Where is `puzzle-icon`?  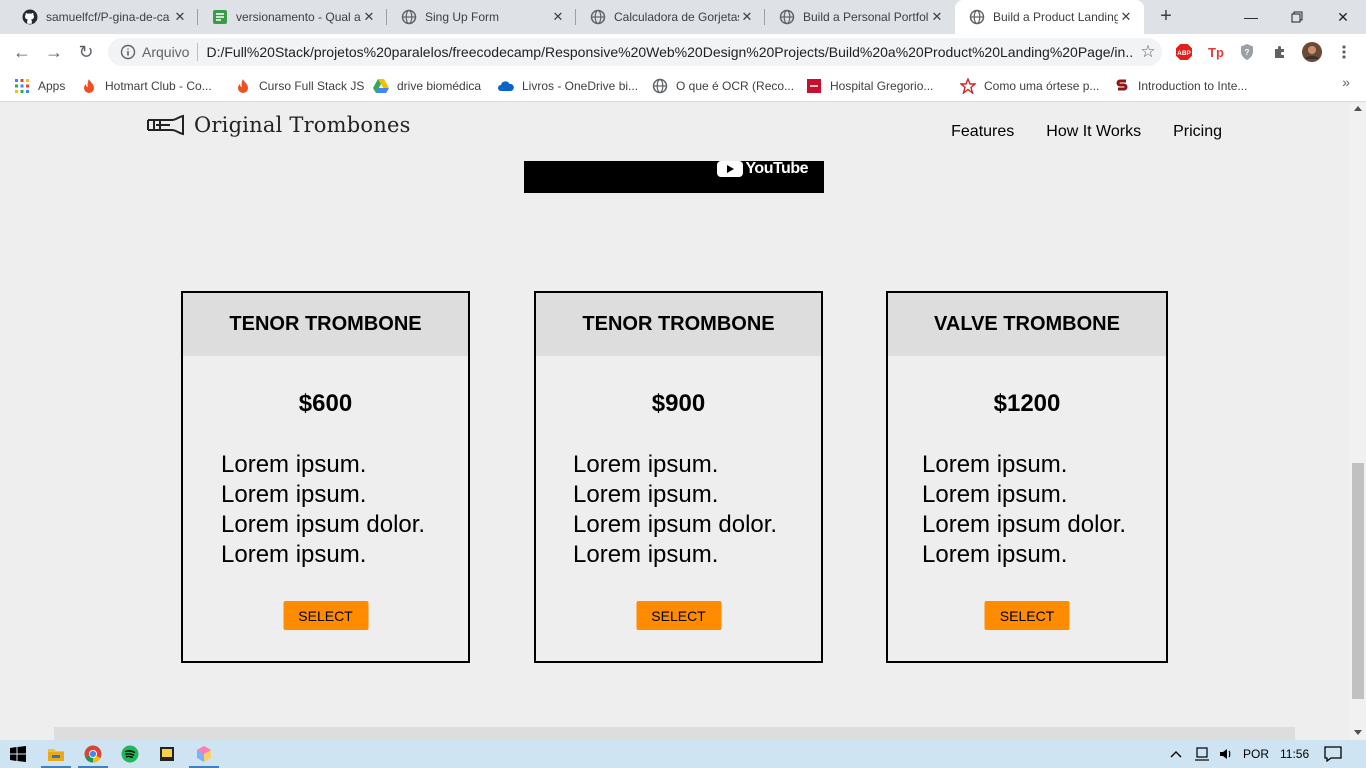 puzzle-icon is located at coordinates (1280, 52).